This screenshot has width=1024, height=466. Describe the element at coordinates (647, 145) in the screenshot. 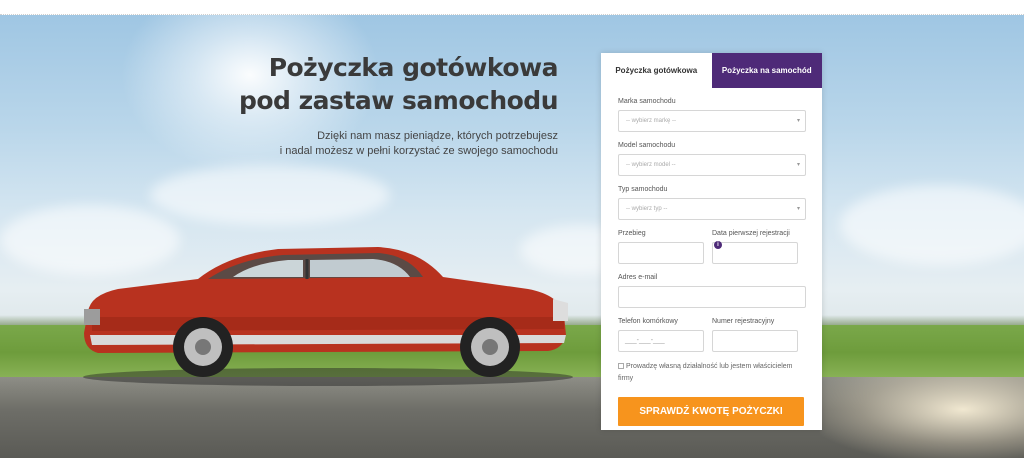

I see `model-label: Model samochodu` at that location.